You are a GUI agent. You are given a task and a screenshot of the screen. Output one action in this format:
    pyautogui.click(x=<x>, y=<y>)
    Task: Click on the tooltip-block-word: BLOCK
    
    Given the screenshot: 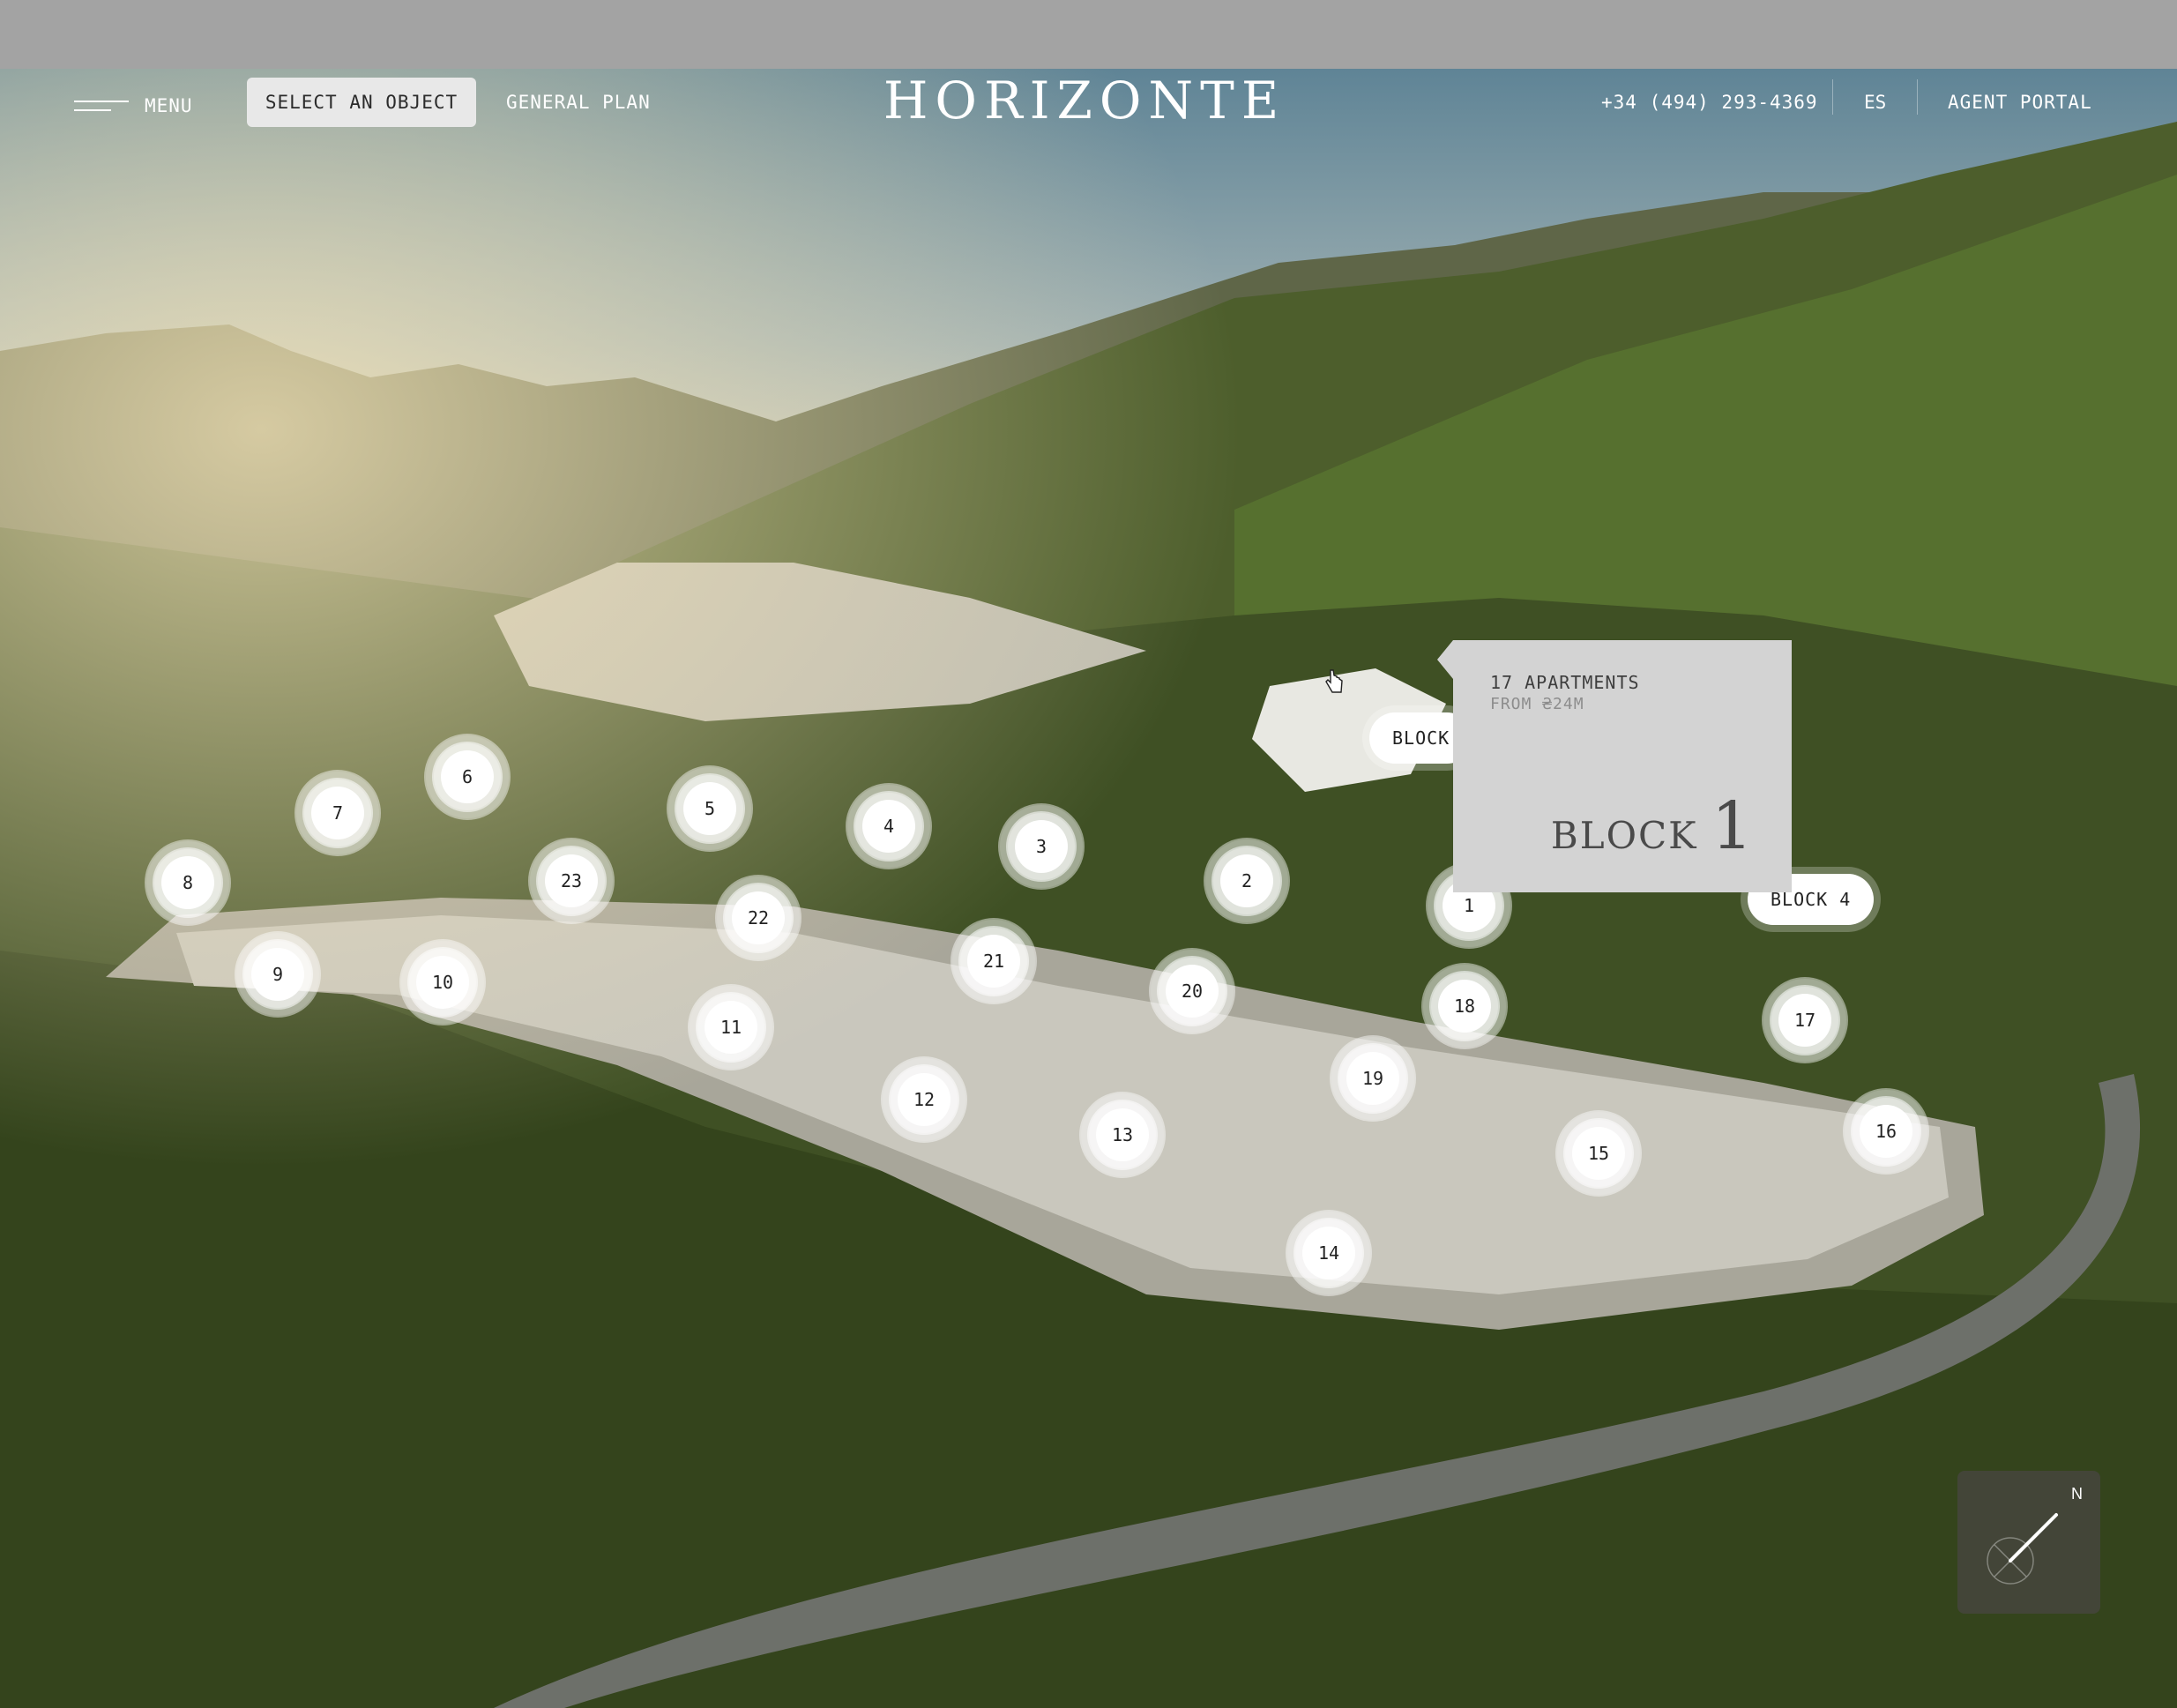 What is the action you would take?
    pyautogui.click(x=1624, y=835)
    